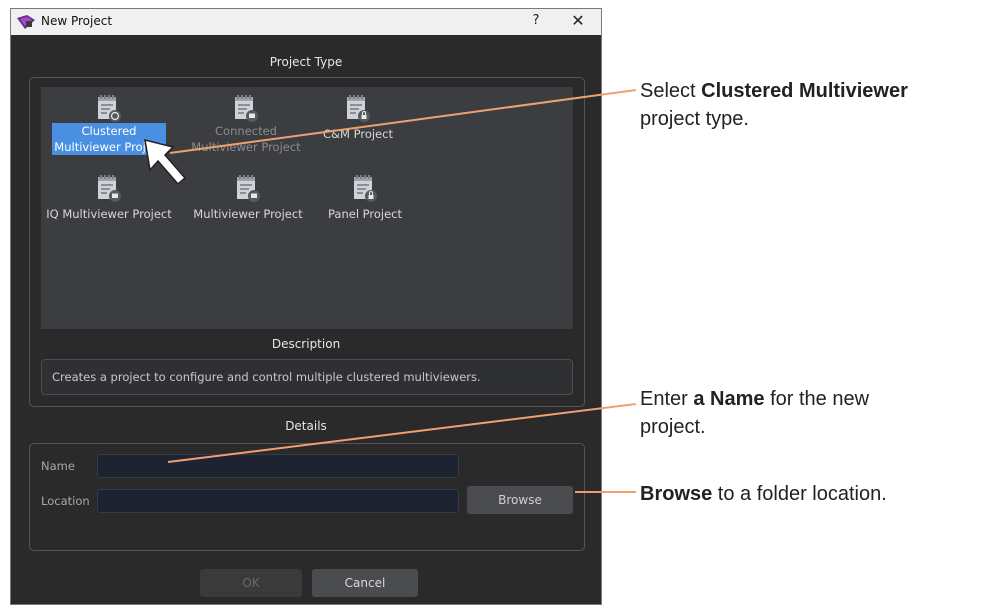 The height and width of the screenshot is (605, 1000). I want to click on callout-enter-name: Enter a Name for the new project., so click(755, 413).